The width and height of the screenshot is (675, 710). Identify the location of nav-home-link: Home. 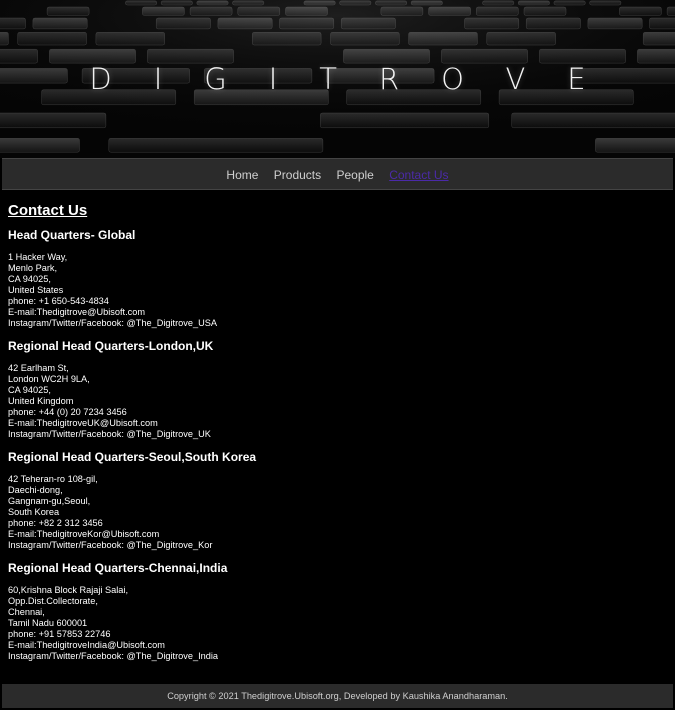
(242, 175).